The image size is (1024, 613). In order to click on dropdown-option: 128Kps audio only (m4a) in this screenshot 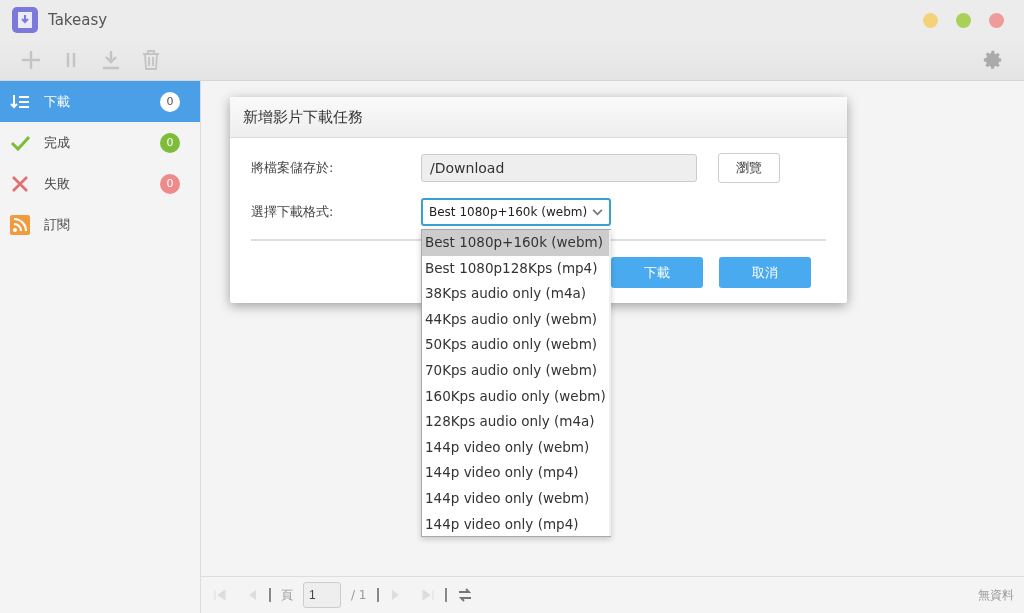, I will do `click(515, 422)`.